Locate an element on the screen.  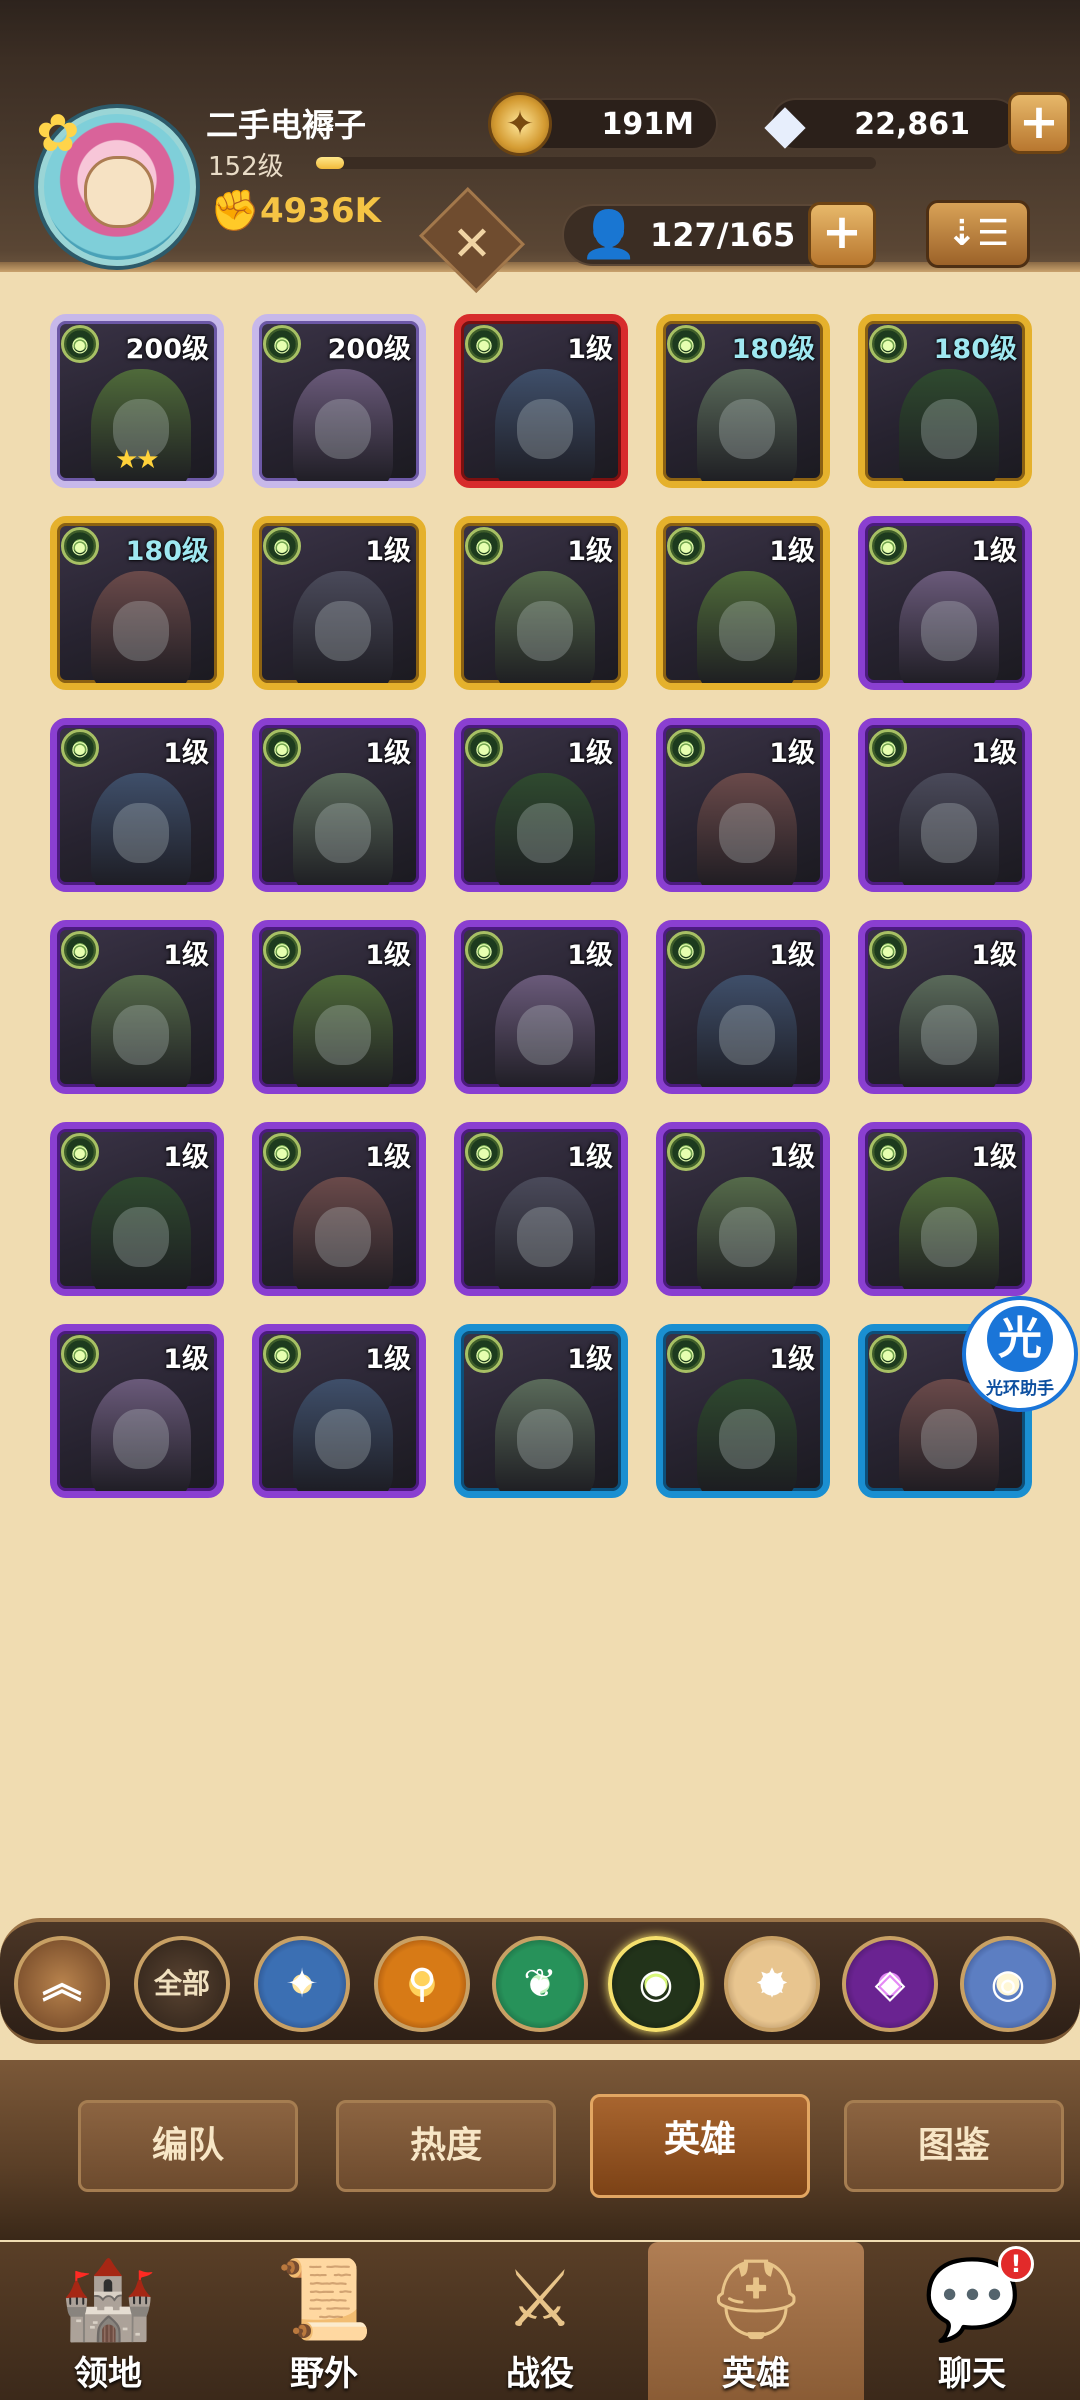
hypogean-icon: ◈ is located at coordinates (890, 1984).